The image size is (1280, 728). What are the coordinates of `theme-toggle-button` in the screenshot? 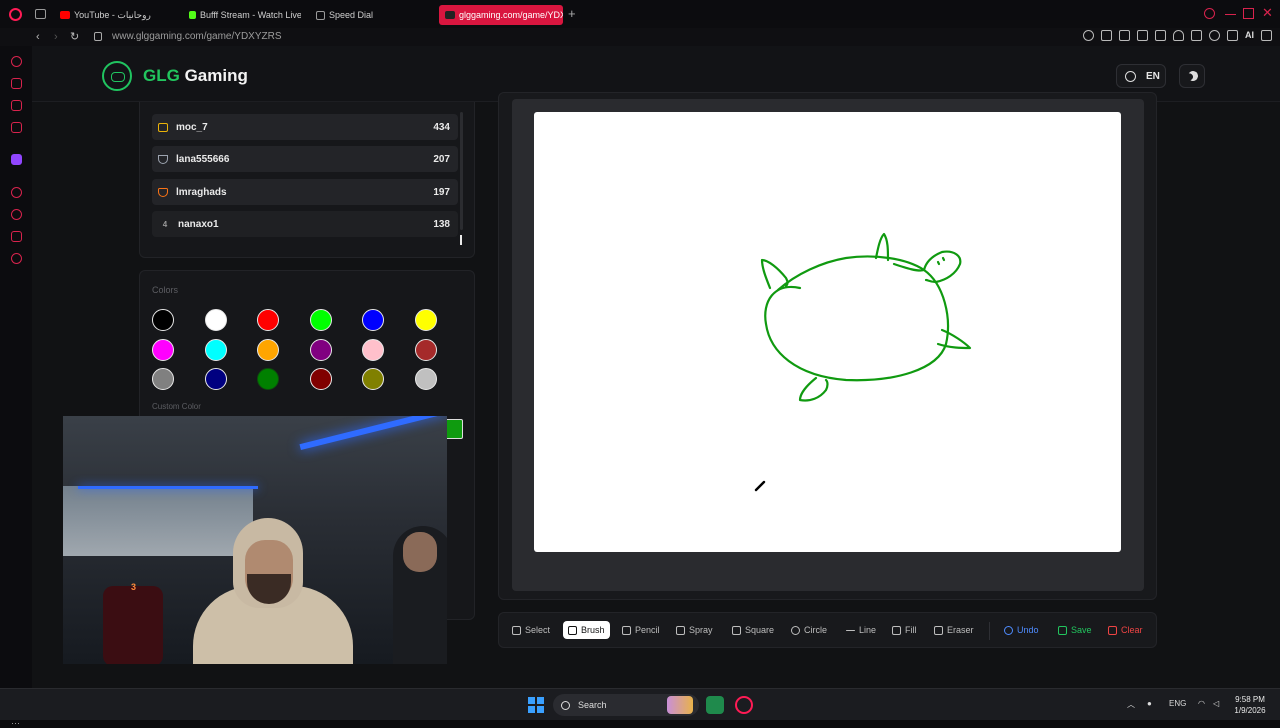 It's located at (1192, 76).